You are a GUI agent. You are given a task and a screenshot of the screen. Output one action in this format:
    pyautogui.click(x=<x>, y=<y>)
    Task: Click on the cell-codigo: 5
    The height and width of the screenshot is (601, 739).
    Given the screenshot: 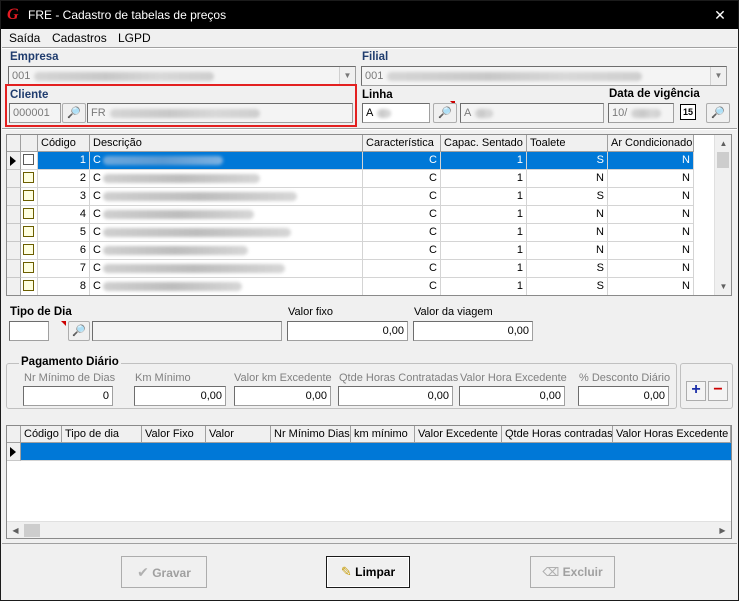 What is the action you would take?
    pyautogui.click(x=64, y=233)
    